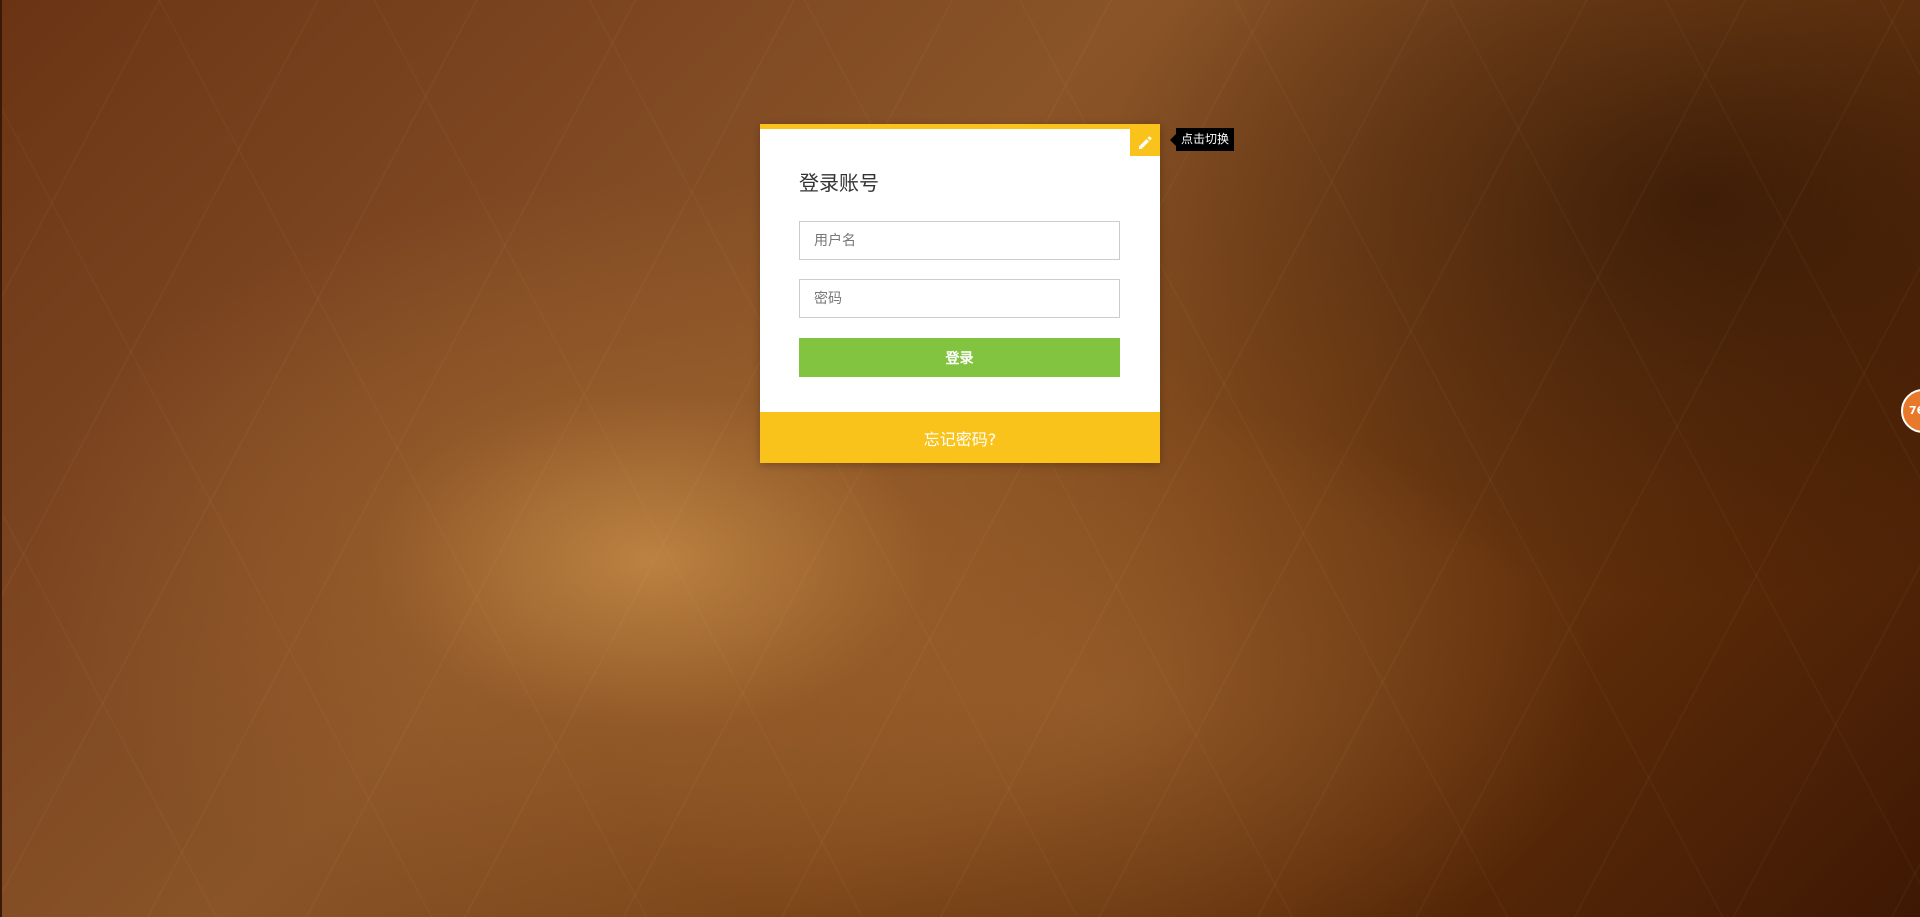 The image size is (1920, 917). Describe the element at coordinates (959, 240) in the screenshot. I see `username-input` at that location.